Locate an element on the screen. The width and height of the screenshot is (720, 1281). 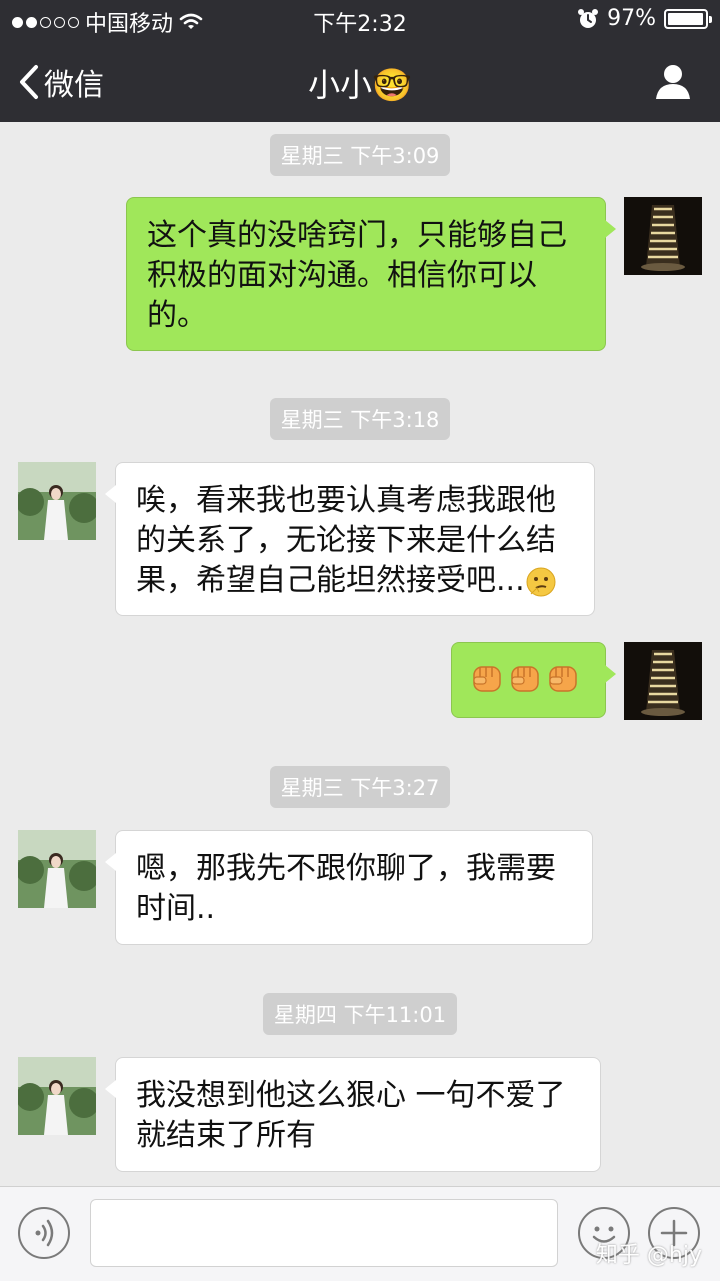
back-button: 微信 is located at coordinates (61, 82).